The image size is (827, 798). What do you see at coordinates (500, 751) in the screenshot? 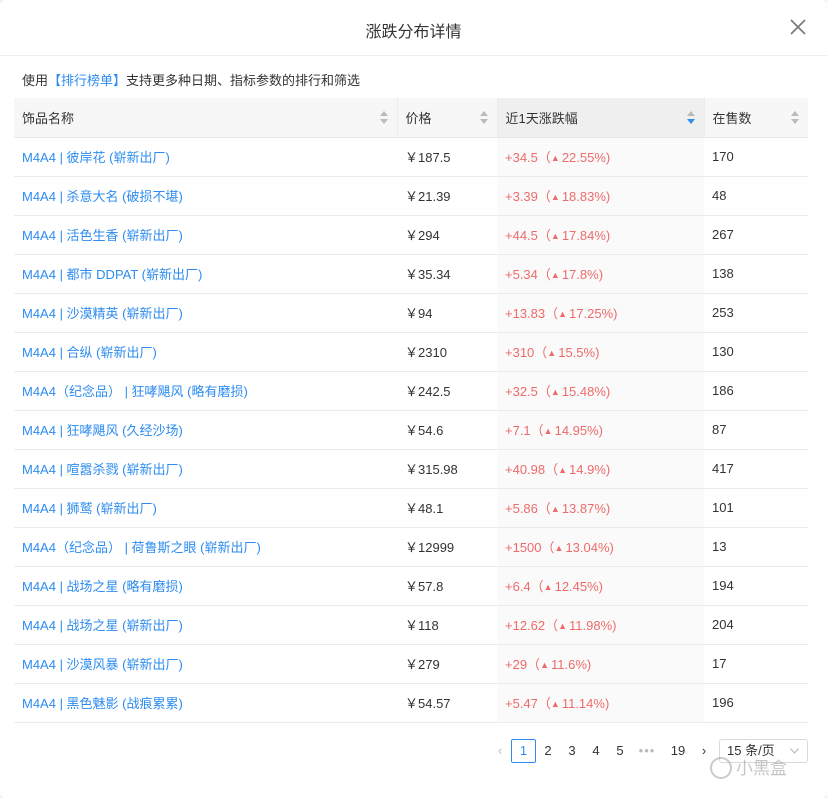
I see `prev-page-button: ‹` at bounding box center [500, 751].